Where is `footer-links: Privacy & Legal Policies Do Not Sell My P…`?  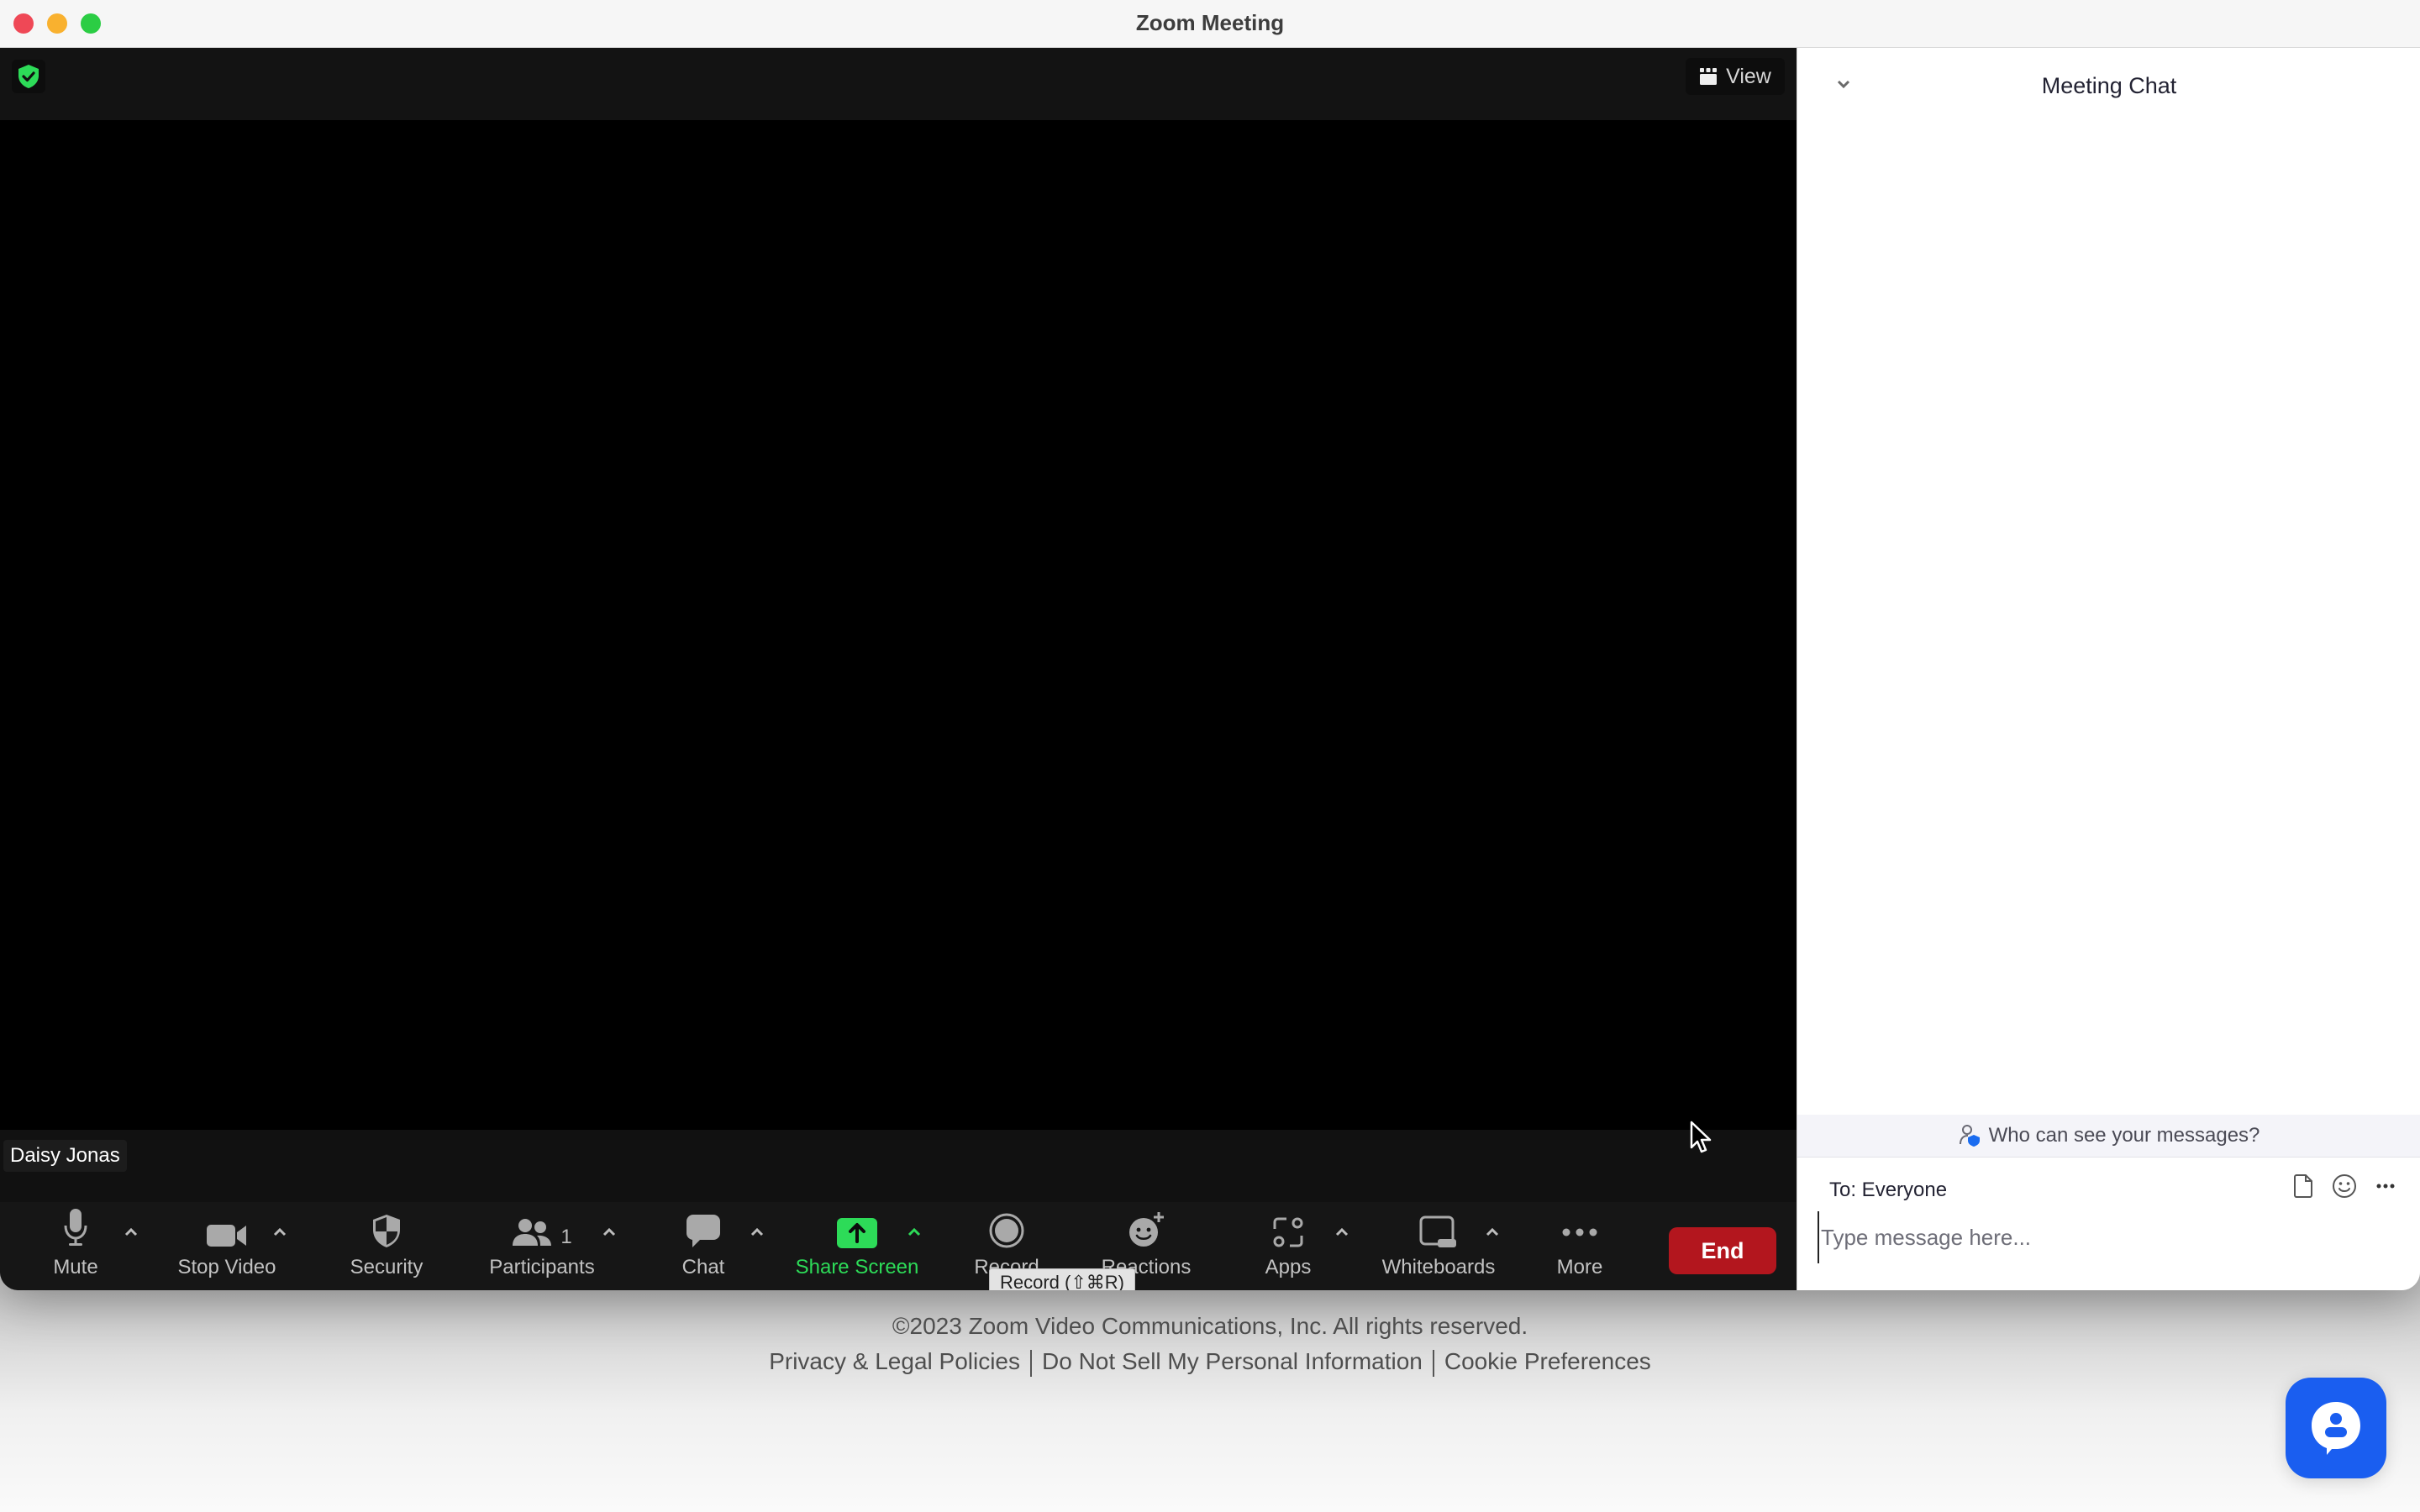 footer-links: Privacy & Legal Policies Do Not Sell My P… is located at coordinates (1210, 1362).